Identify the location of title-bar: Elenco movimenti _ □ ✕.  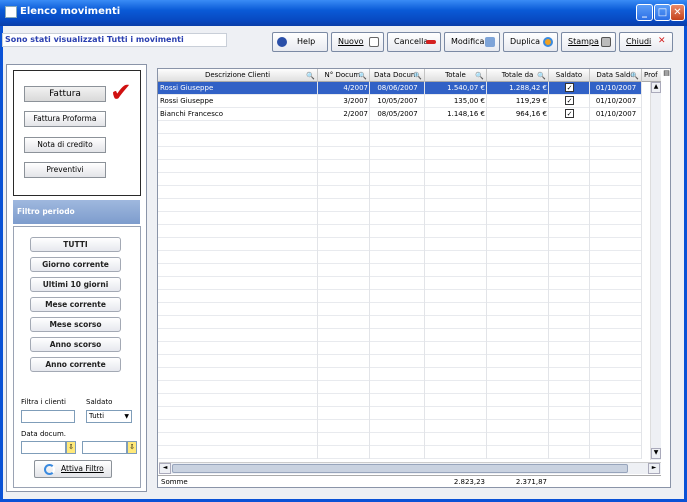
(343, 13).